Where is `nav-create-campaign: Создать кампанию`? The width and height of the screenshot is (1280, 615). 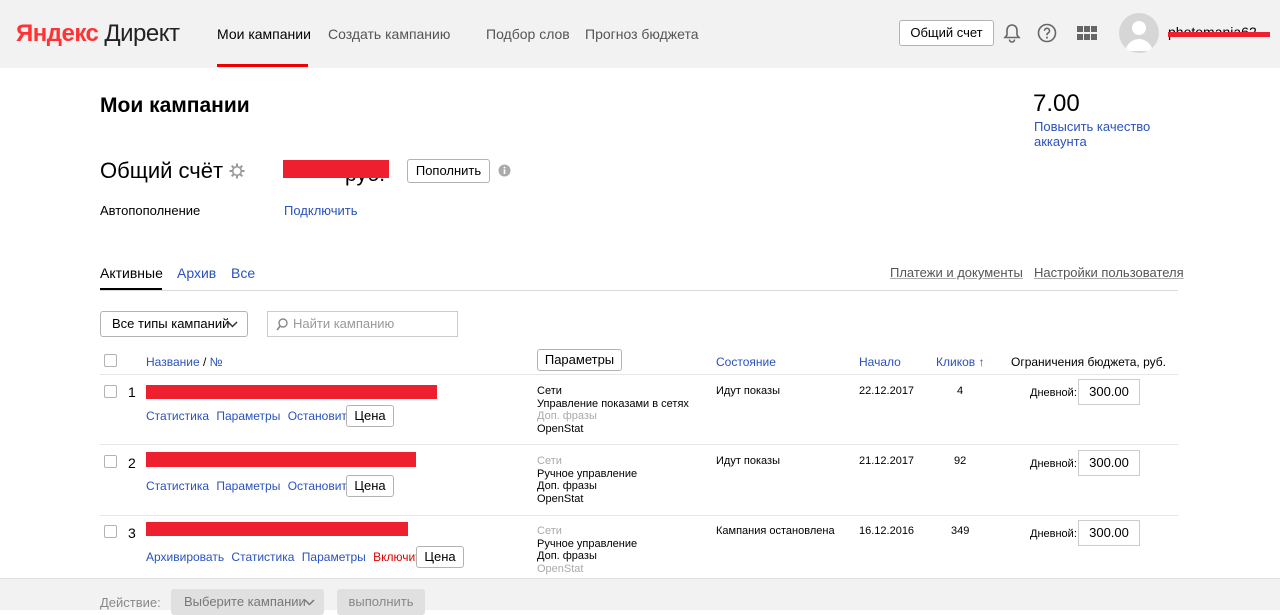 nav-create-campaign: Создать кампанию is located at coordinates (389, 34).